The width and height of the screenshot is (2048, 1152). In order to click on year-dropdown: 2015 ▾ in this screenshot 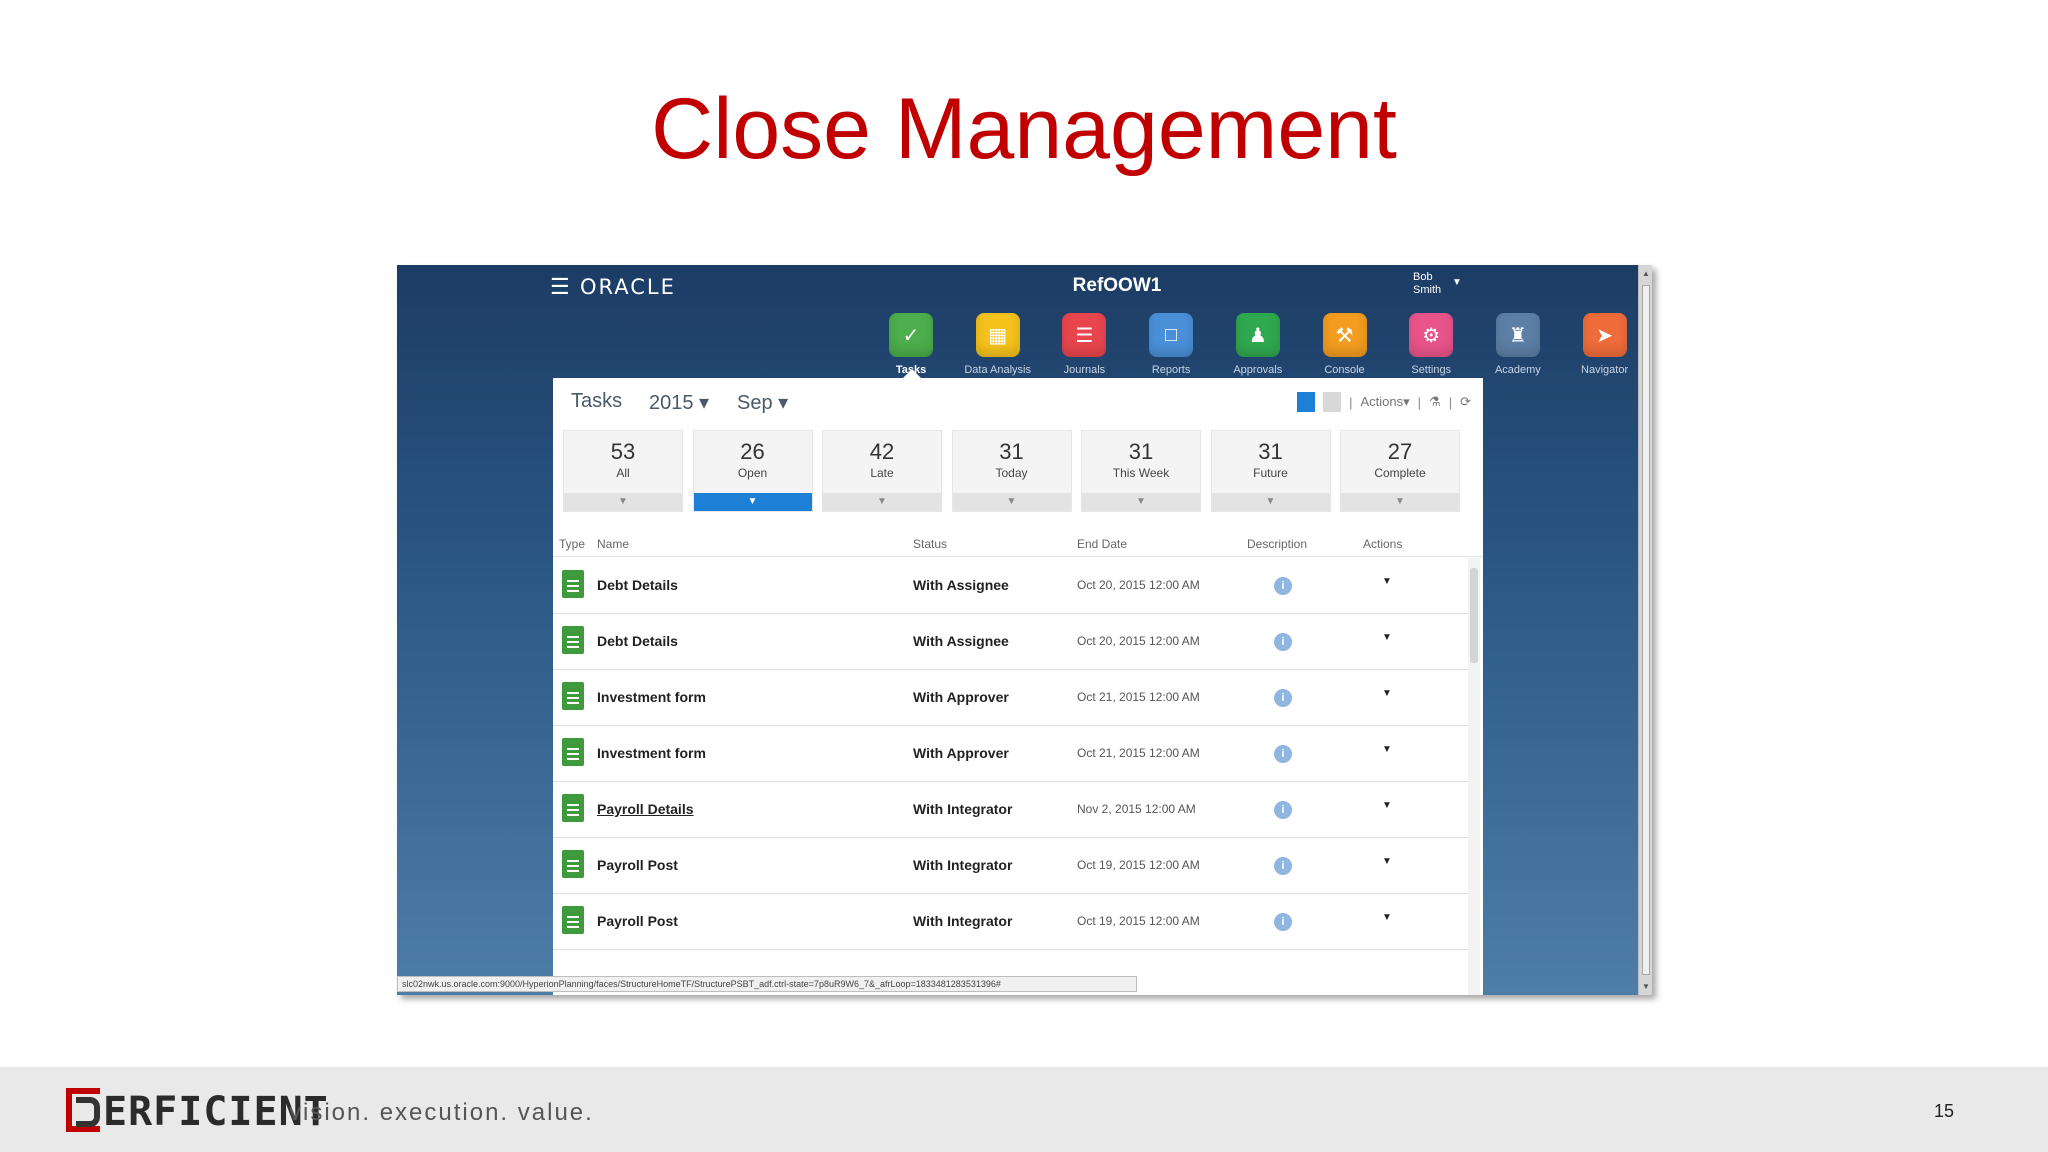, I will do `click(679, 402)`.